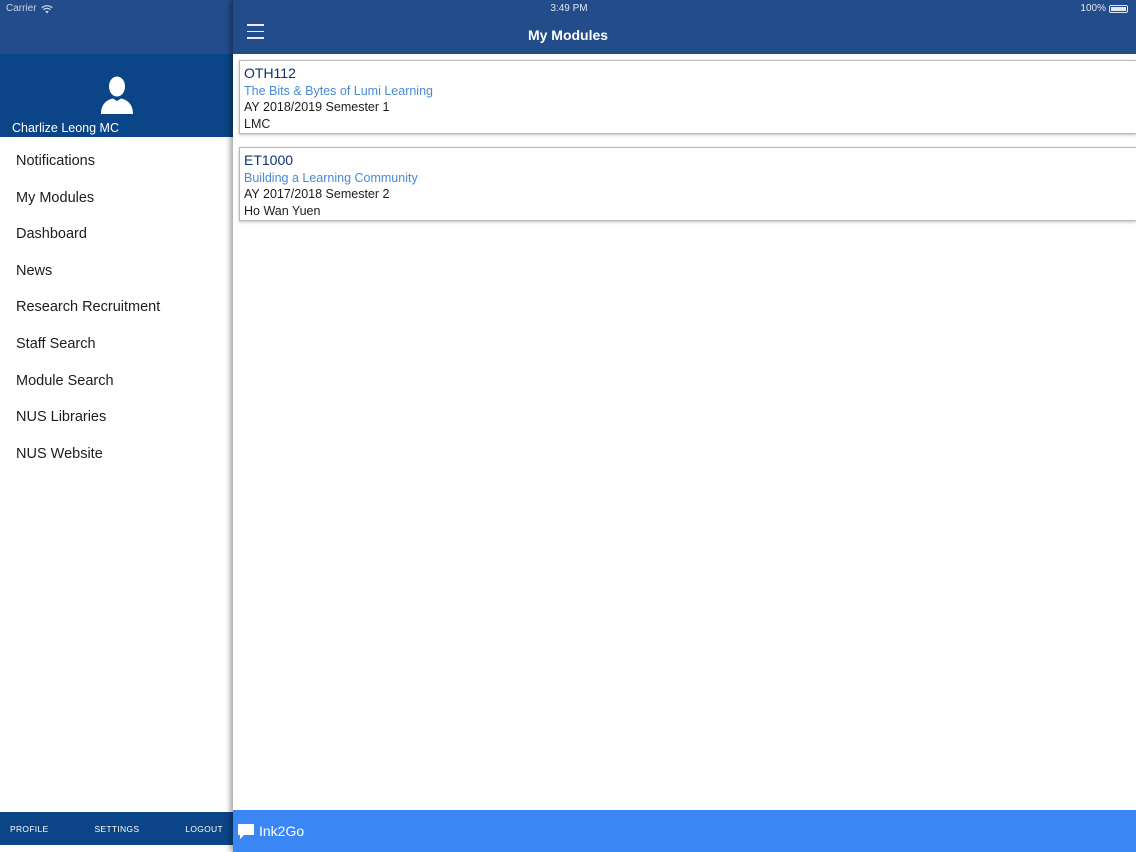  I want to click on sidebar-item-module-search: Module Search, so click(116, 381).